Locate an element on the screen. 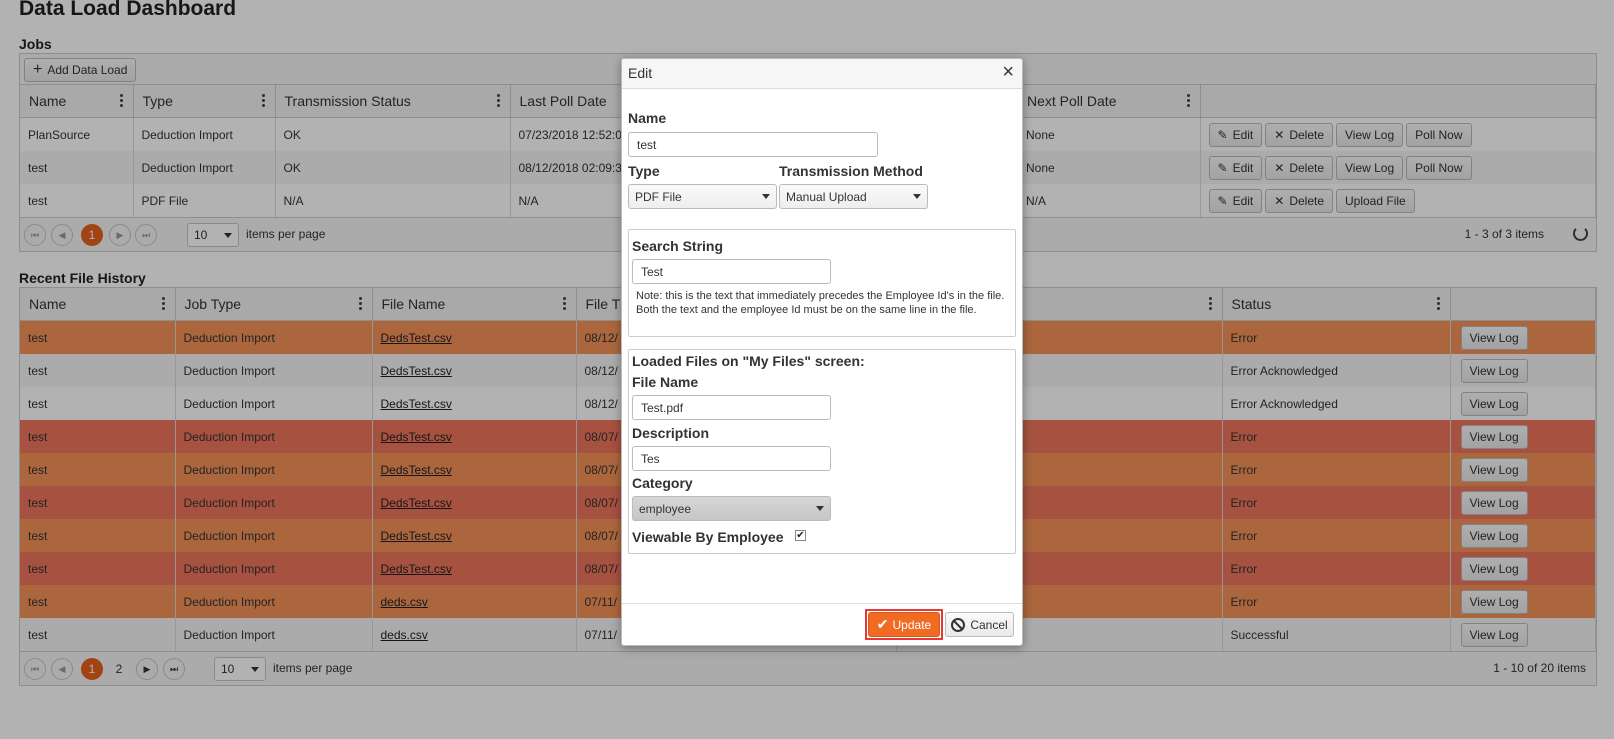  search-string-input: Test is located at coordinates (731, 271).